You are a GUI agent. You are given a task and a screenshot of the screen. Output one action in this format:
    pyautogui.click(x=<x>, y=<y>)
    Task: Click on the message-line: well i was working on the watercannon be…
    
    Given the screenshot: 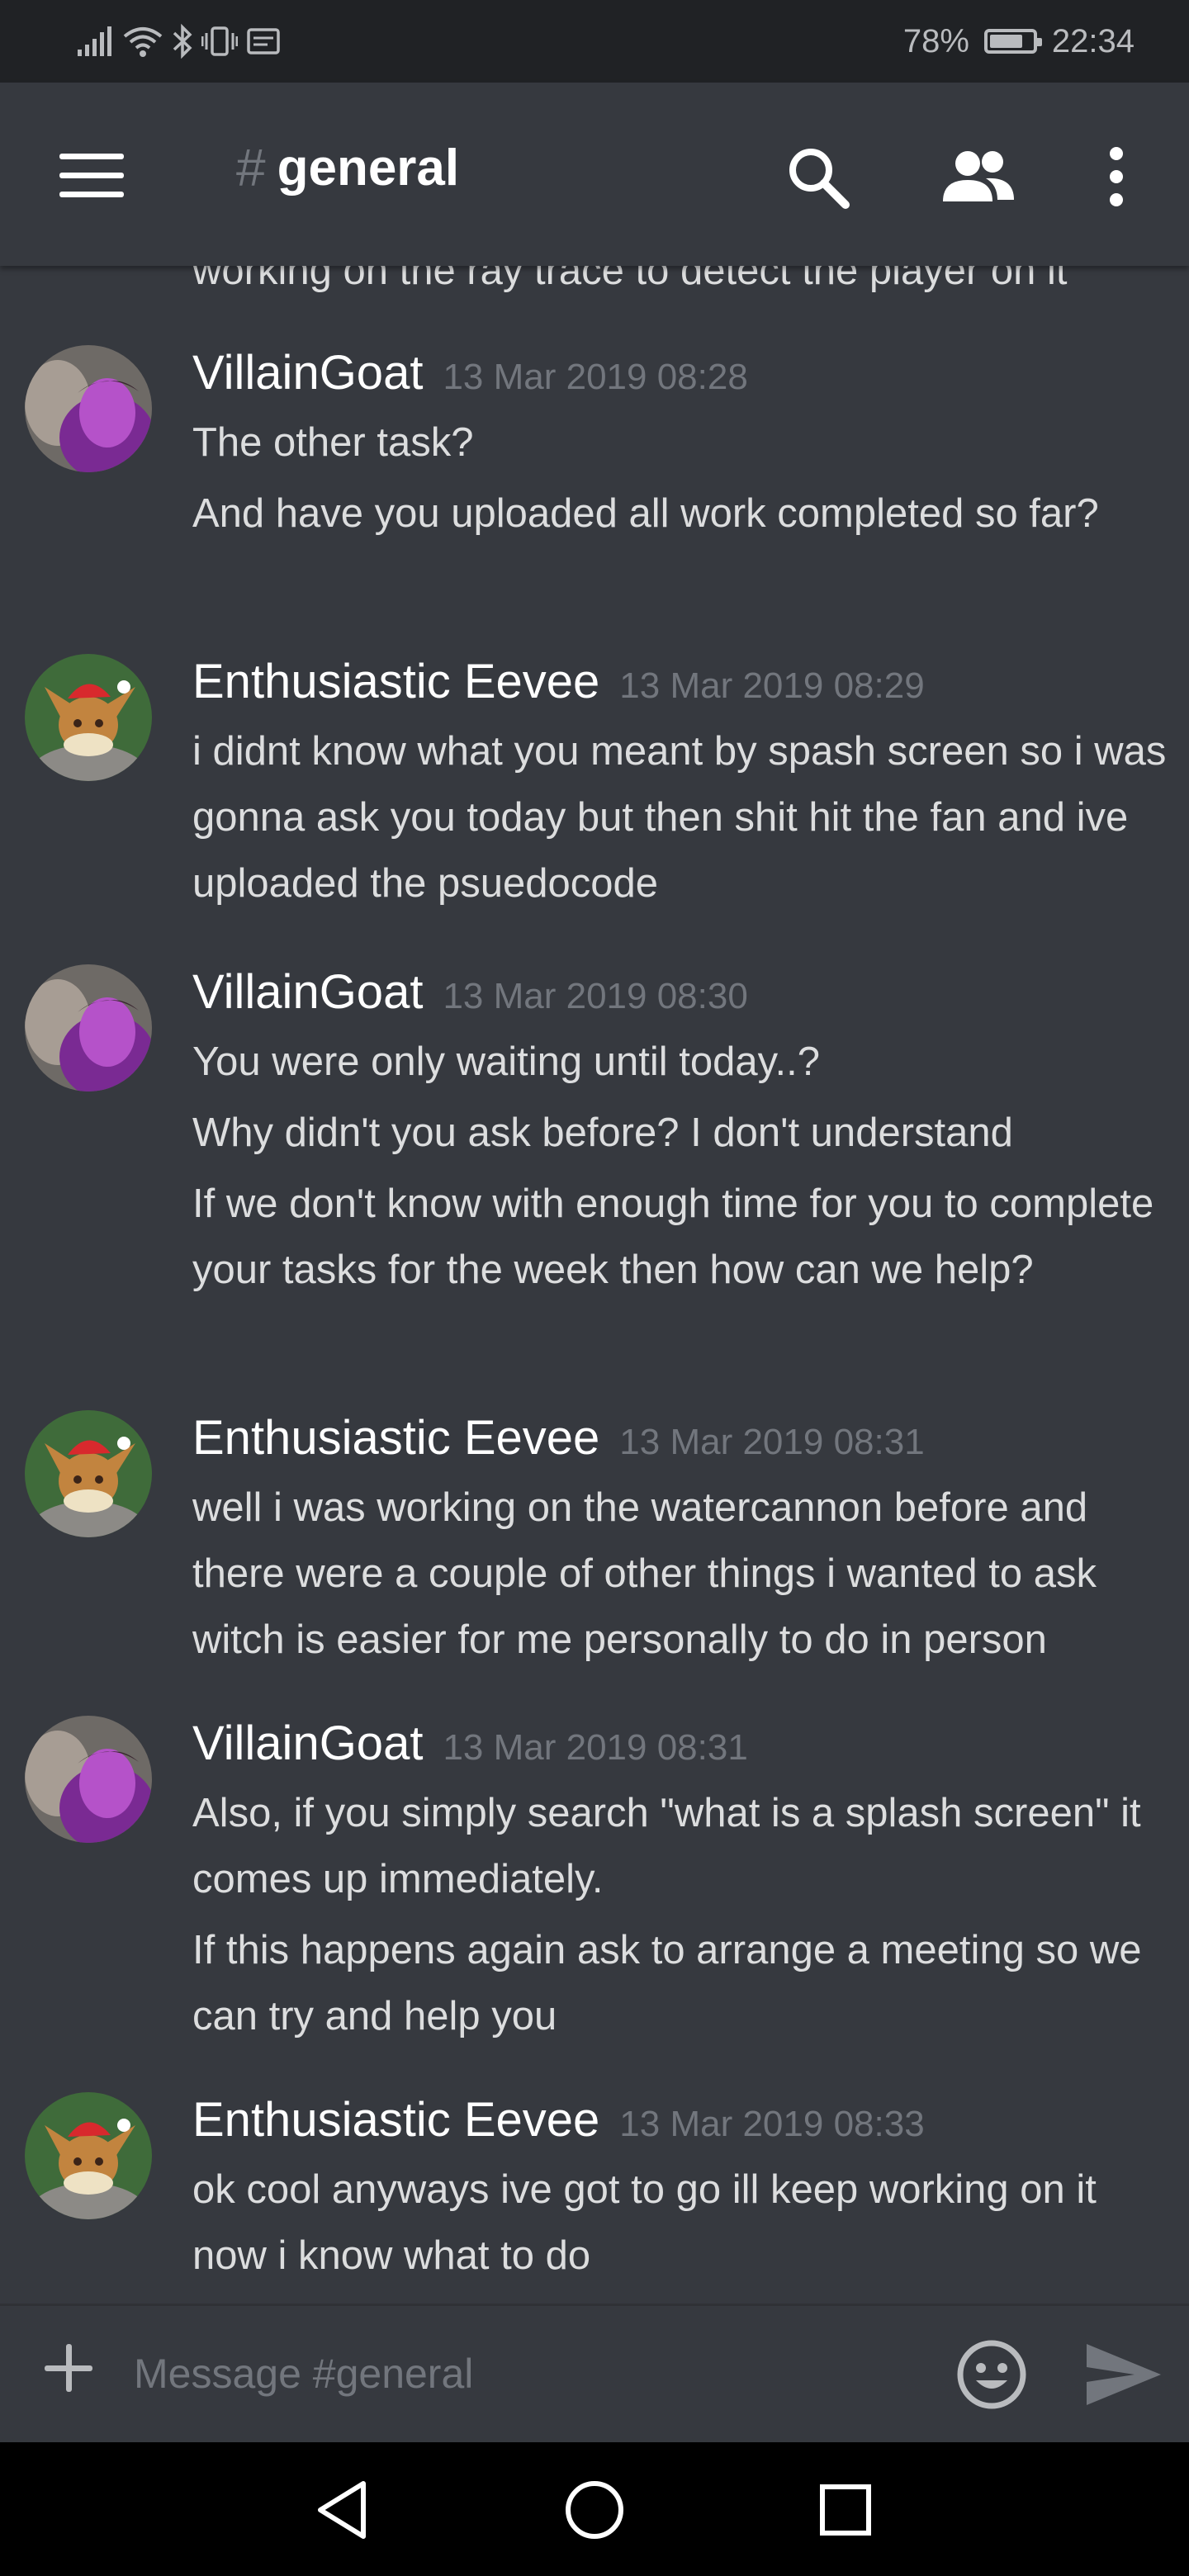 What is the action you would take?
    pyautogui.click(x=644, y=1573)
    